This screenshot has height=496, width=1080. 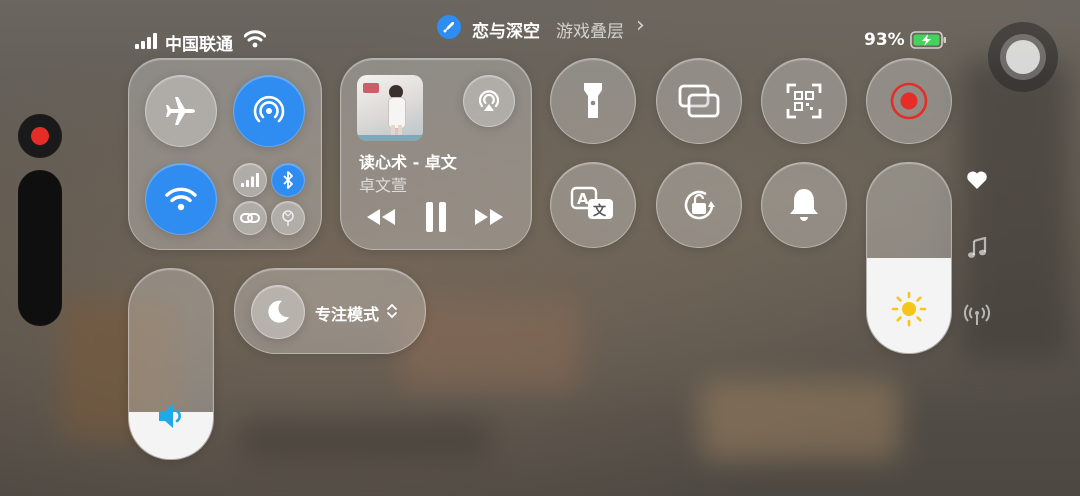 I want to click on airplane-mode-toggle, so click(x=181, y=111).